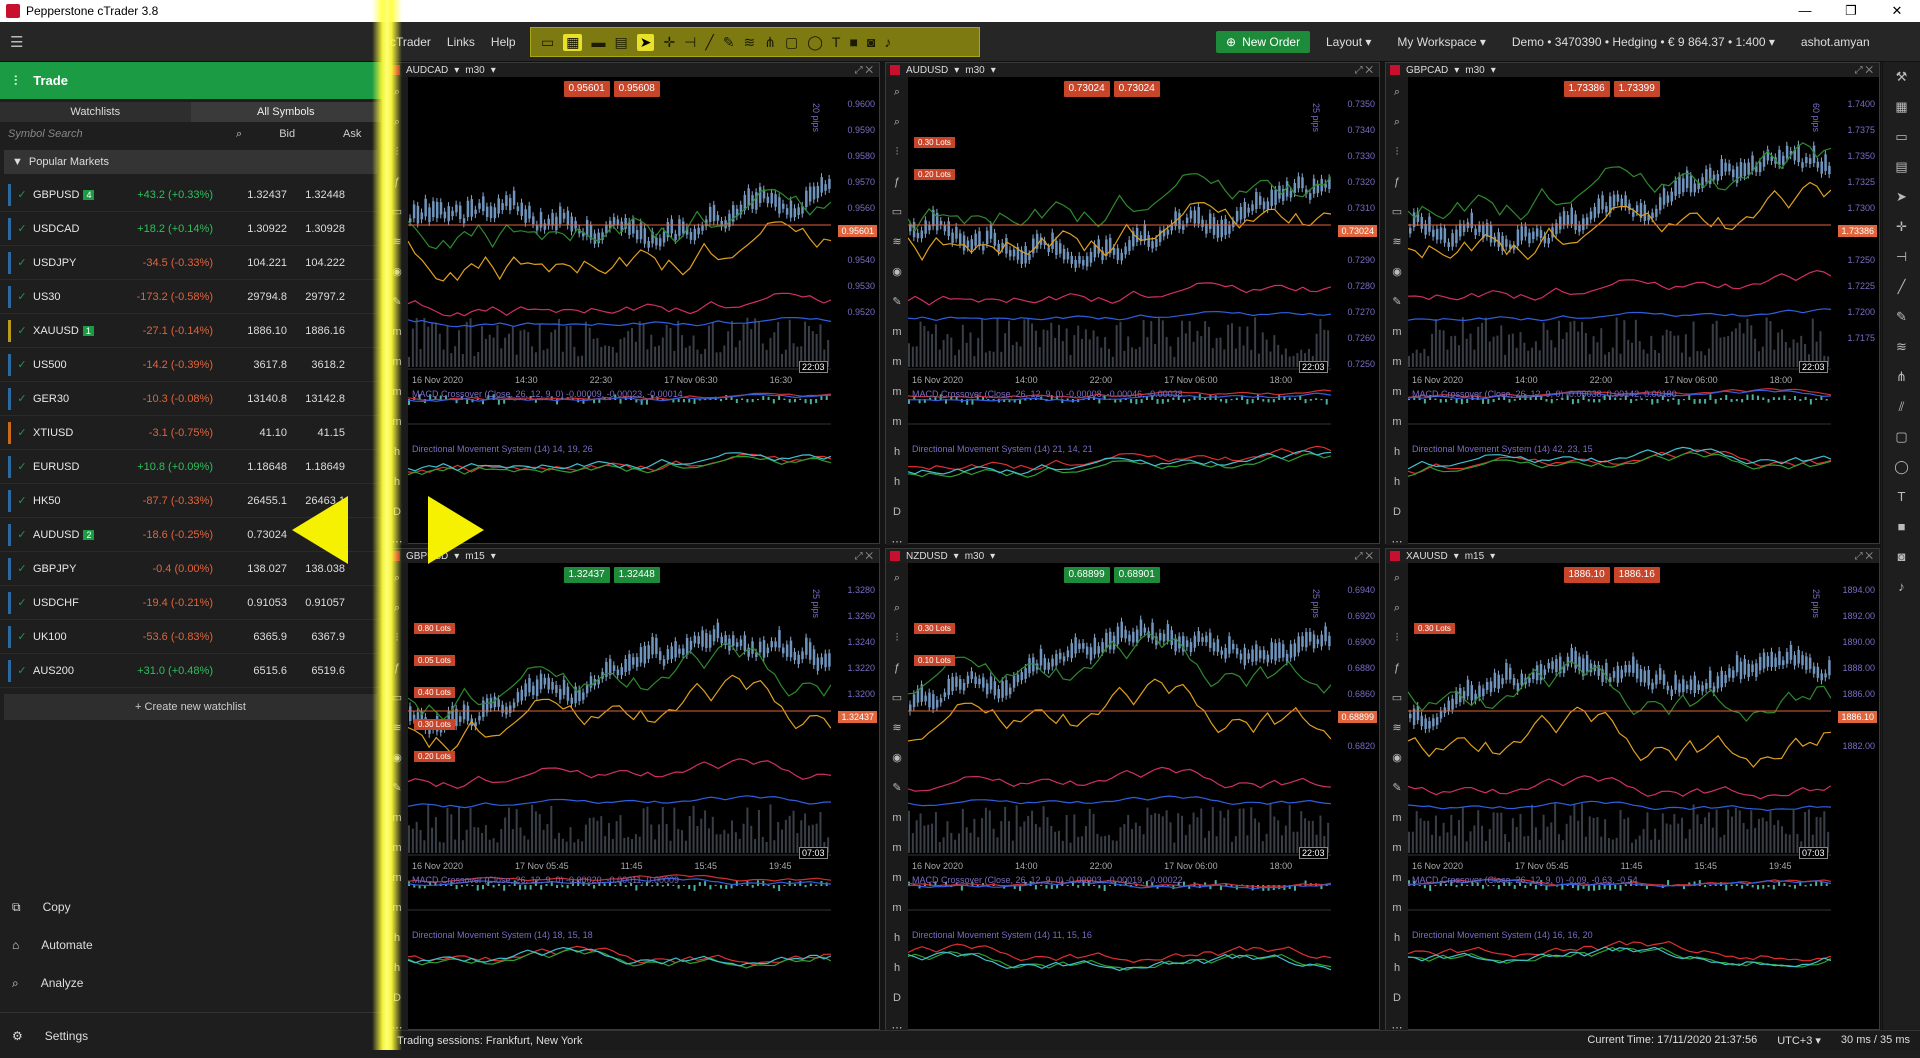 The image size is (1920, 1058). Describe the element at coordinates (636, 89) in the screenshot. I see `buy-button: 0.95608` at that location.